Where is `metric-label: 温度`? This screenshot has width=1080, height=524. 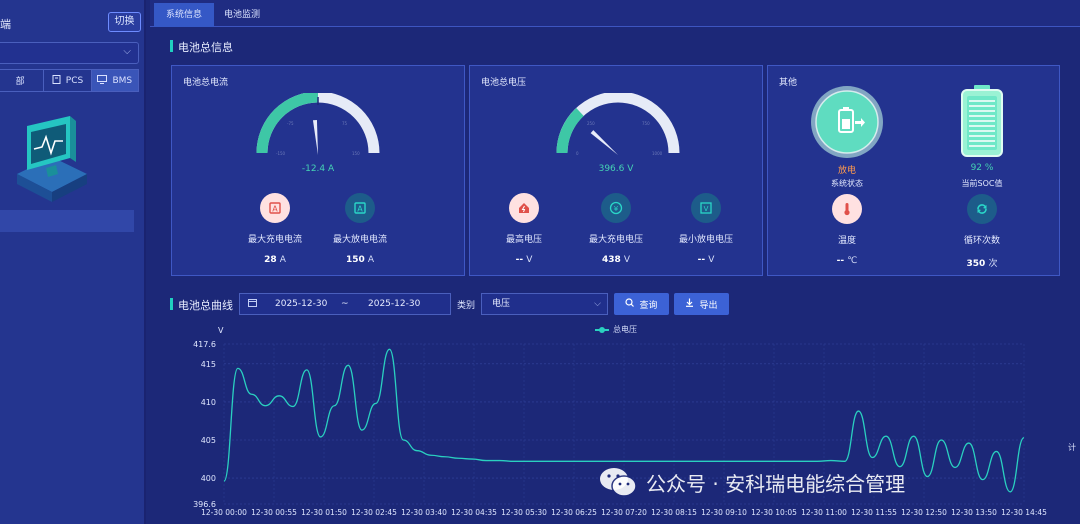
metric-label: 温度 is located at coordinates (846, 241).